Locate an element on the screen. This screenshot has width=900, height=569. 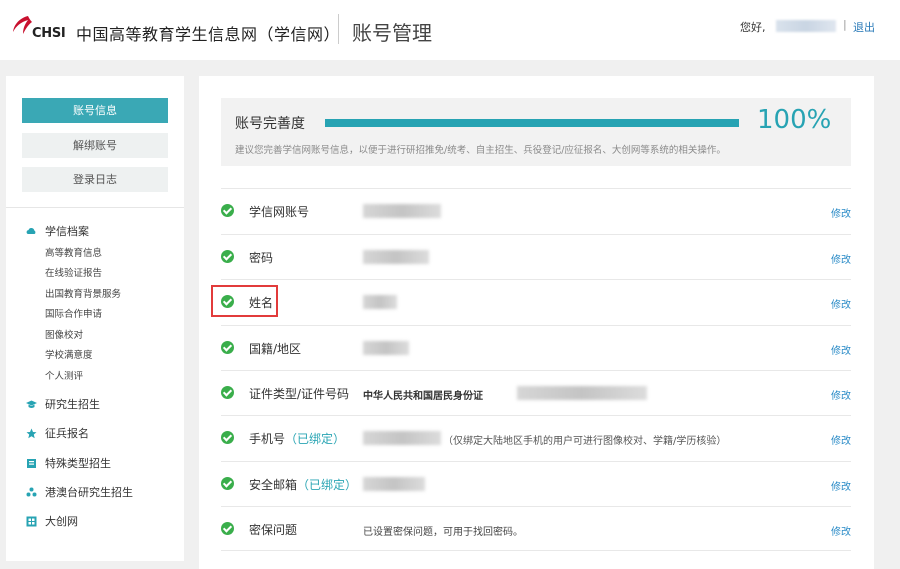
completeness-label: 账号完善度 is located at coordinates (270, 124).